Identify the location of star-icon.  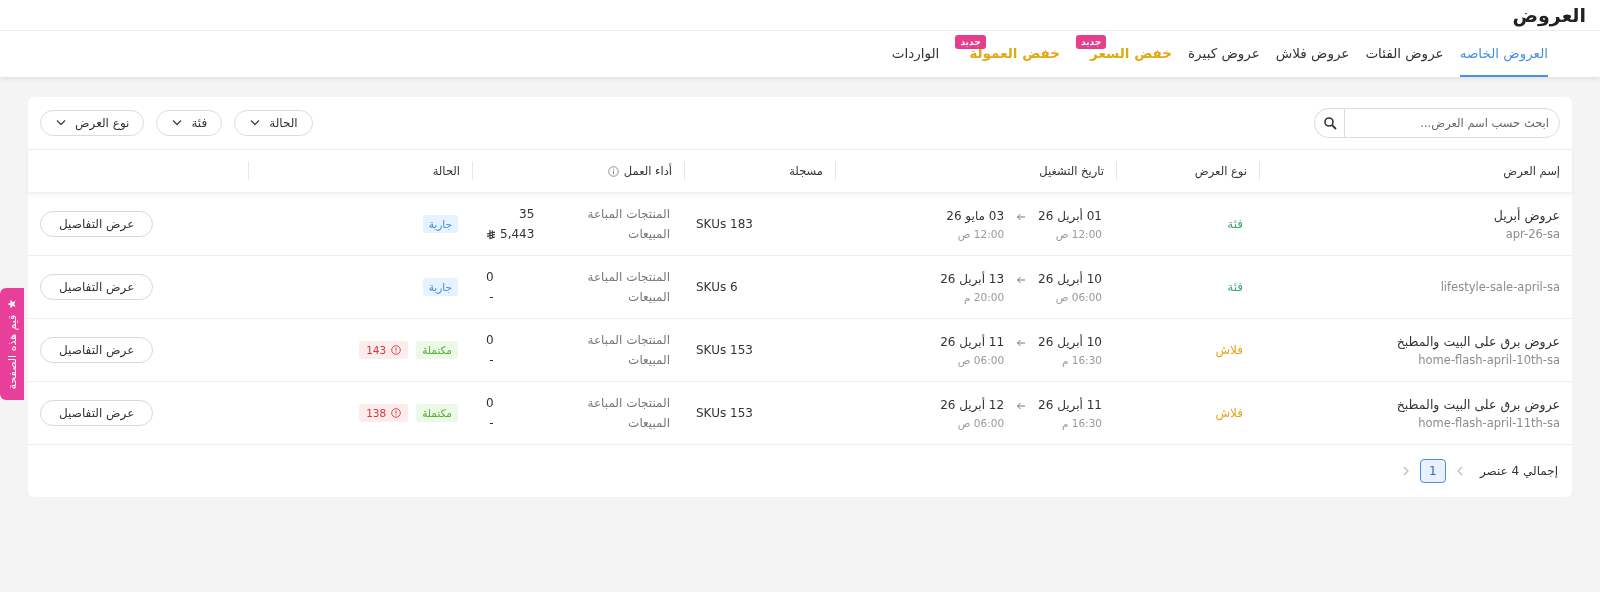
(12, 303).